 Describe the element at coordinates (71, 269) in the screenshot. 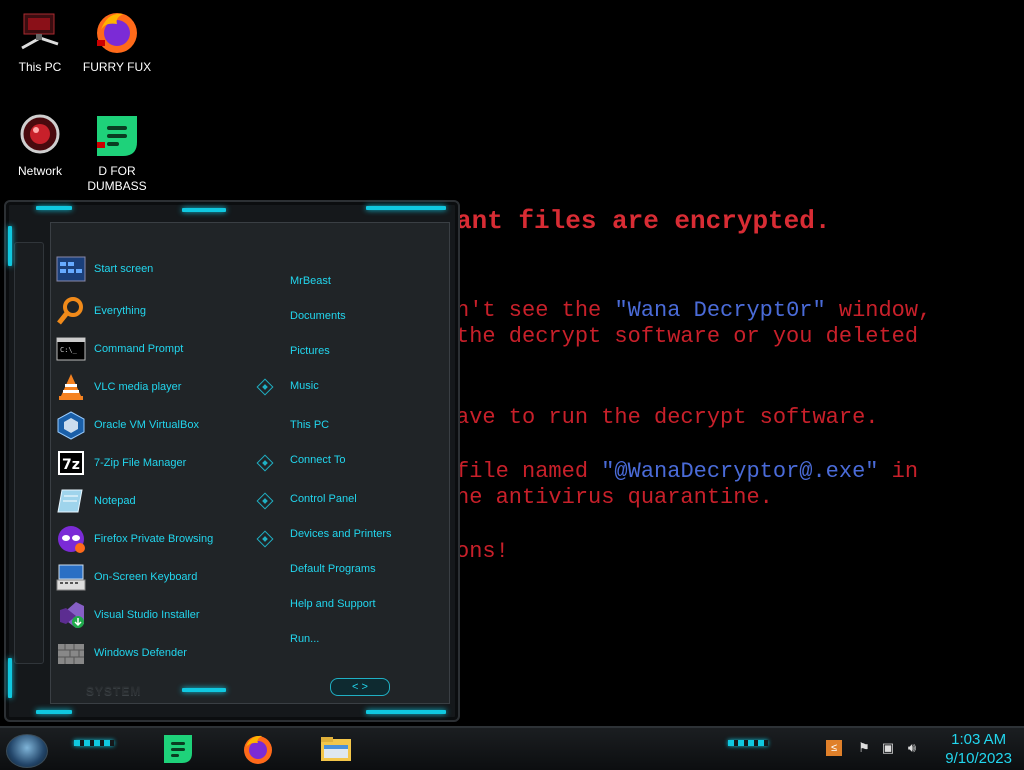

I see `start-screen-icon` at that location.